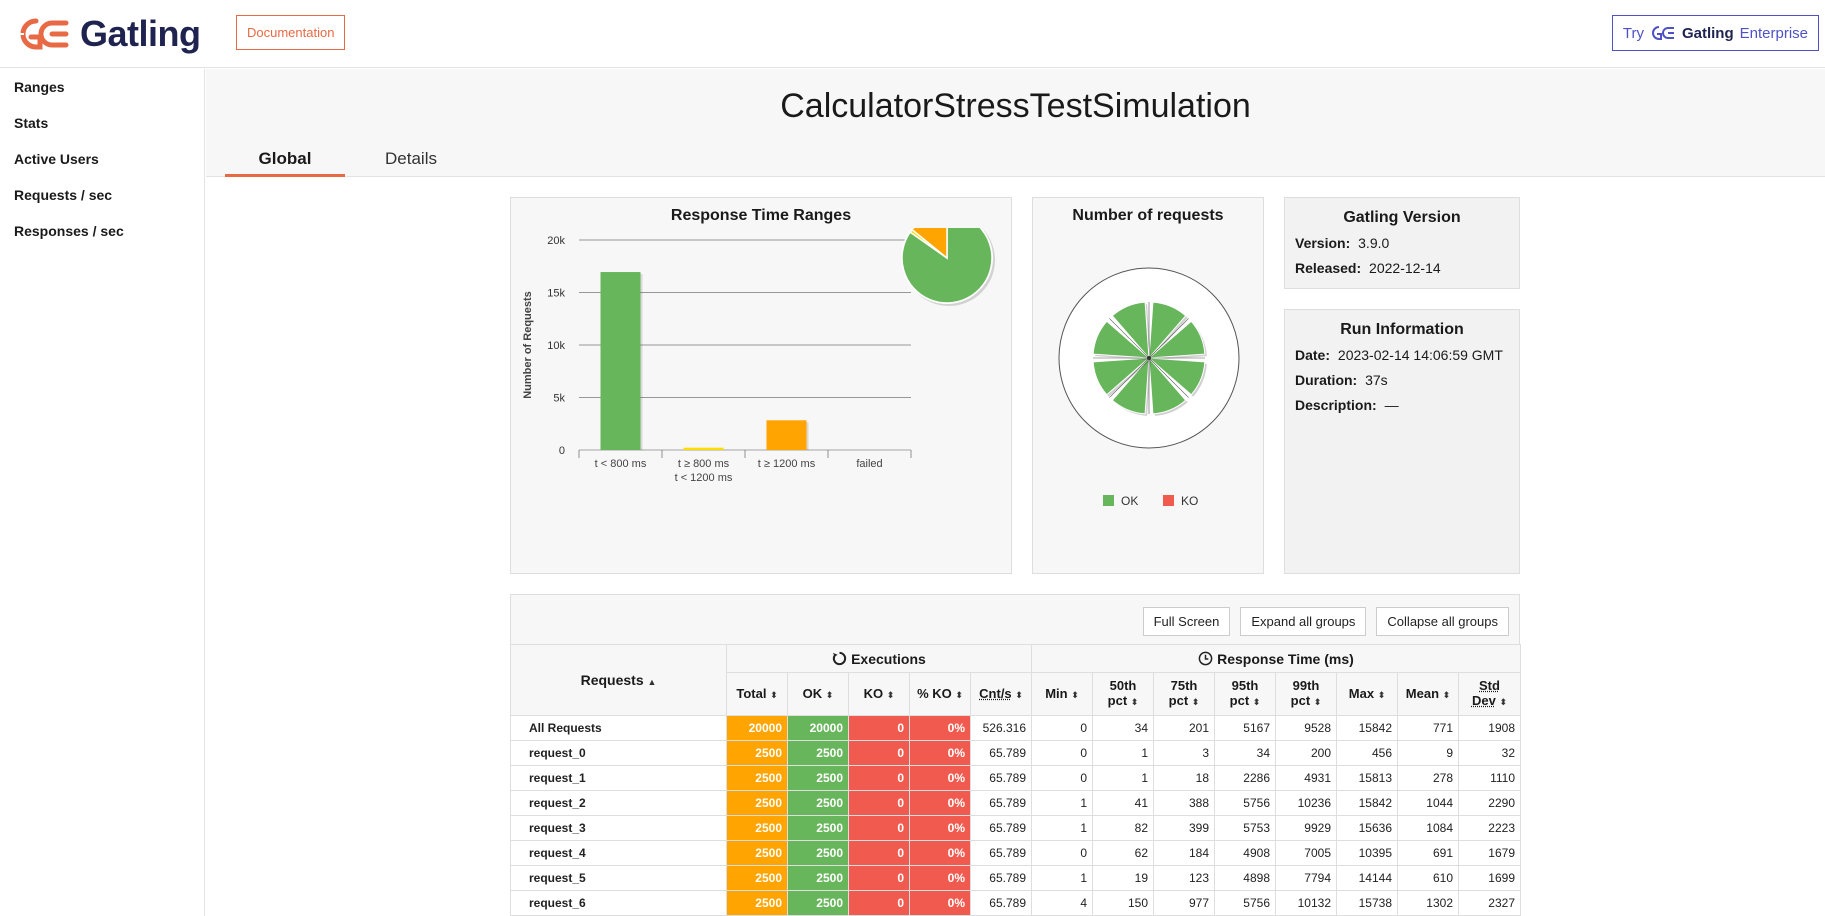  Describe the element at coordinates (102, 159) in the screenshot. I see `sidebar-item-active-users: Active Users` at that location.